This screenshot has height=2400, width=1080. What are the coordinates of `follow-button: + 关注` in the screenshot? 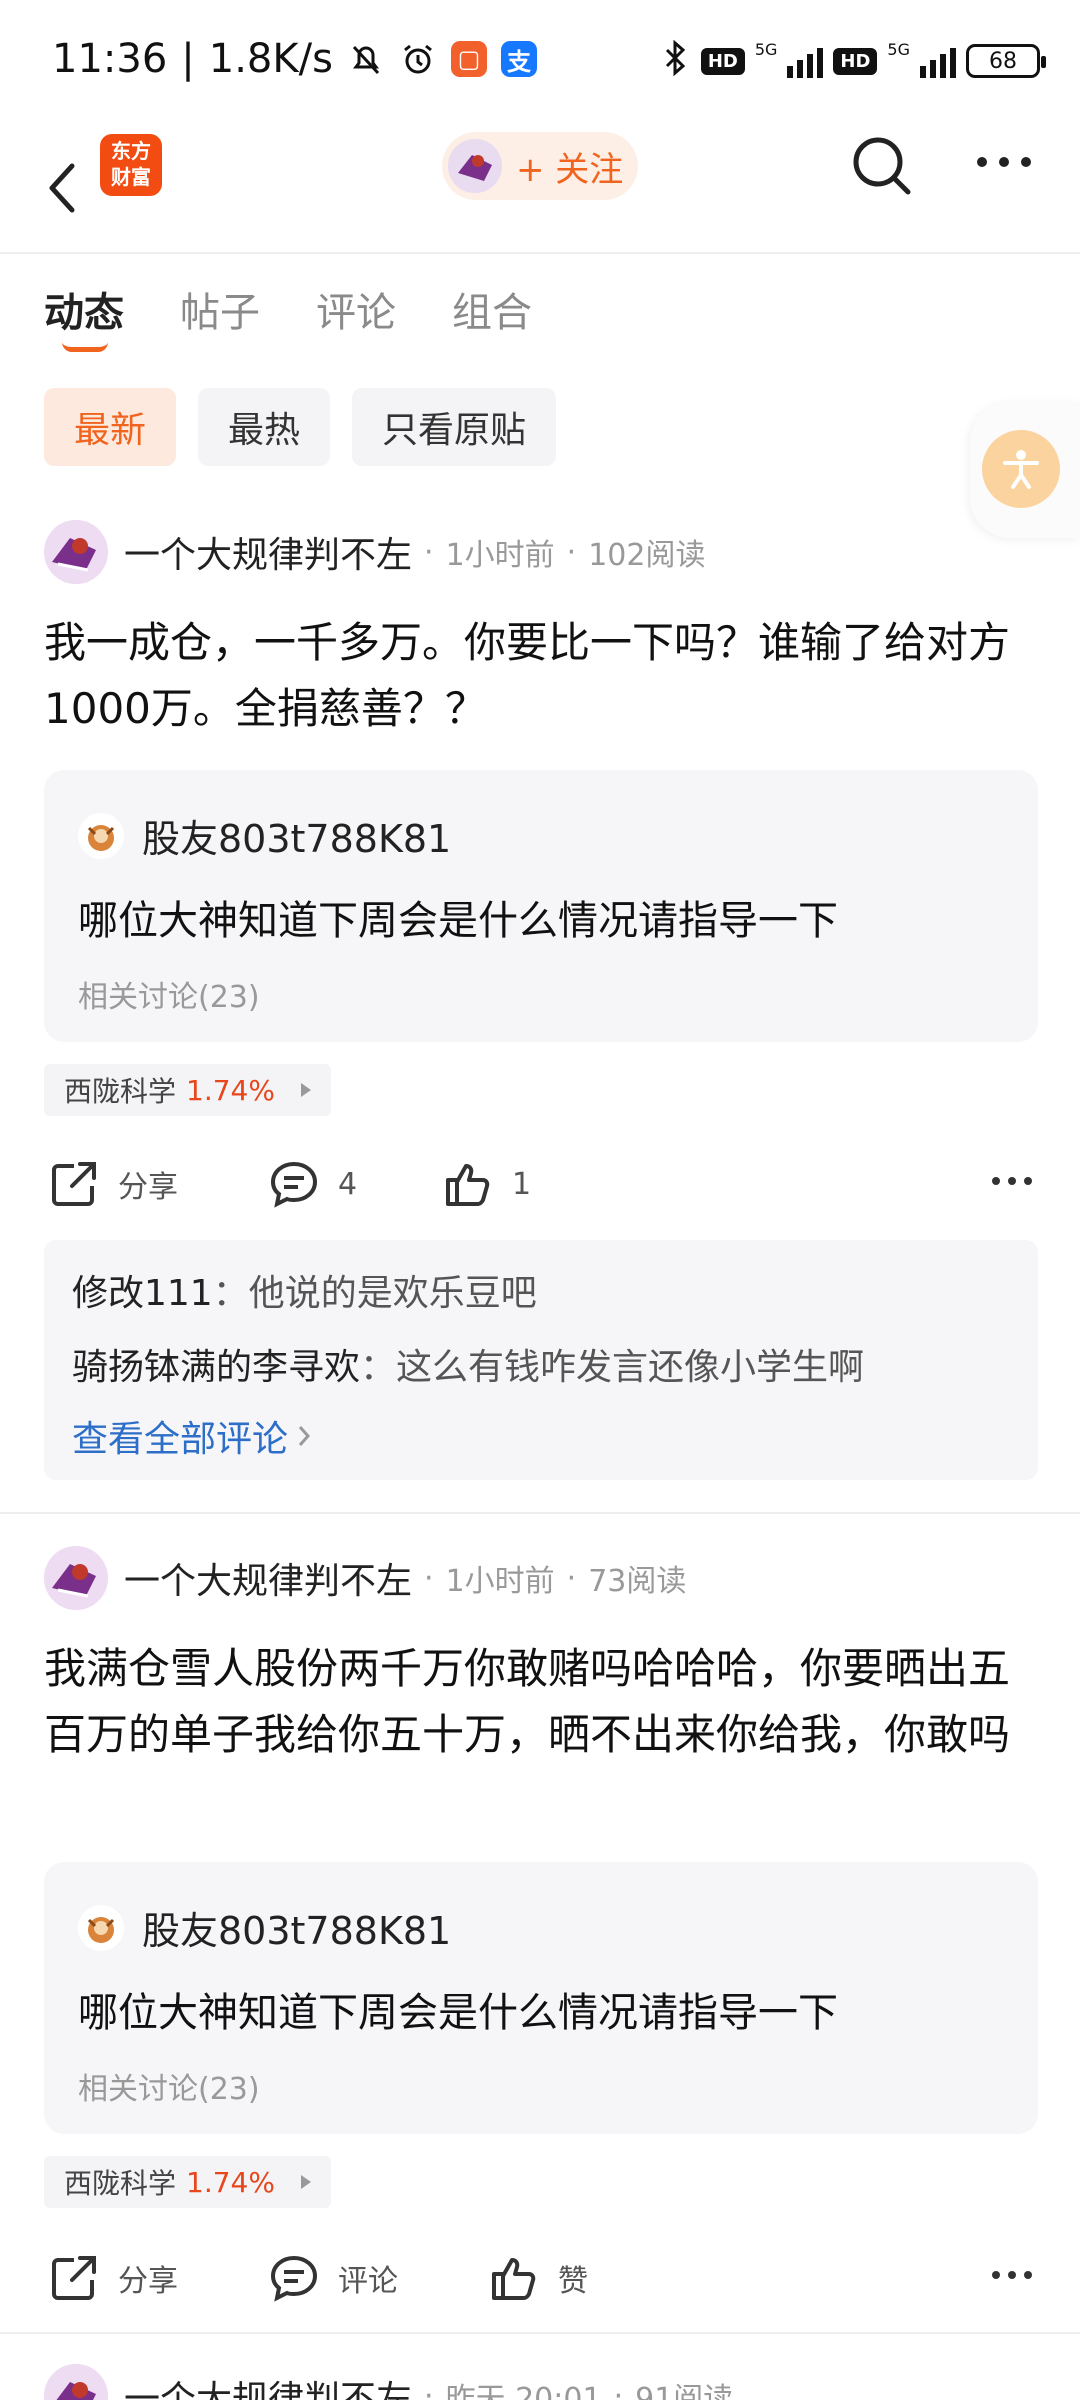 It's located at (540, 166).